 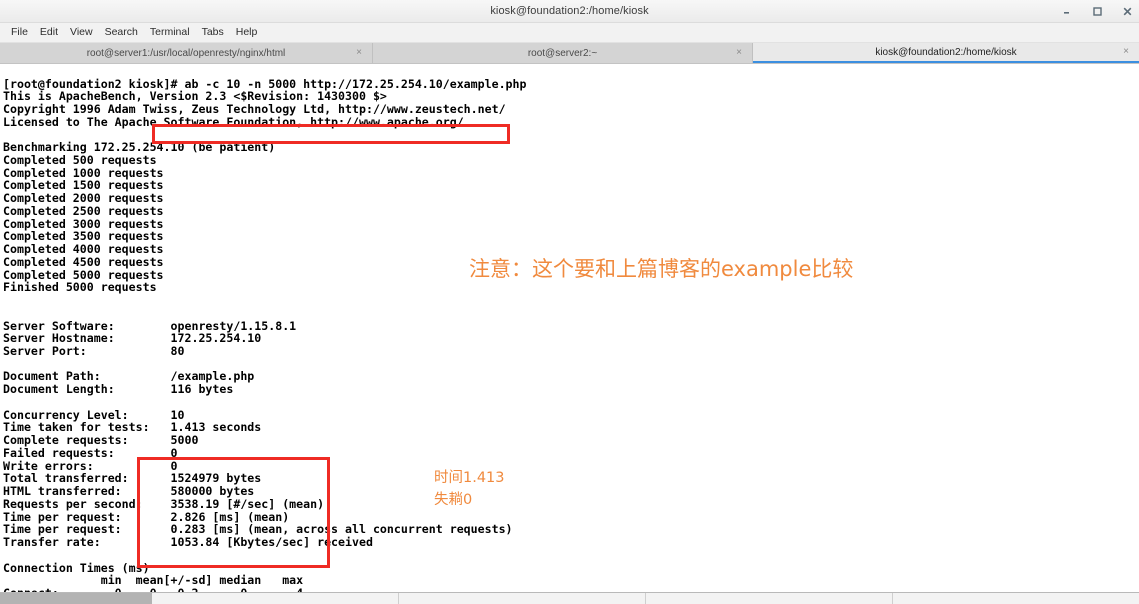 I want to click on menu-item-search: Search, so click(x=121, y=32).